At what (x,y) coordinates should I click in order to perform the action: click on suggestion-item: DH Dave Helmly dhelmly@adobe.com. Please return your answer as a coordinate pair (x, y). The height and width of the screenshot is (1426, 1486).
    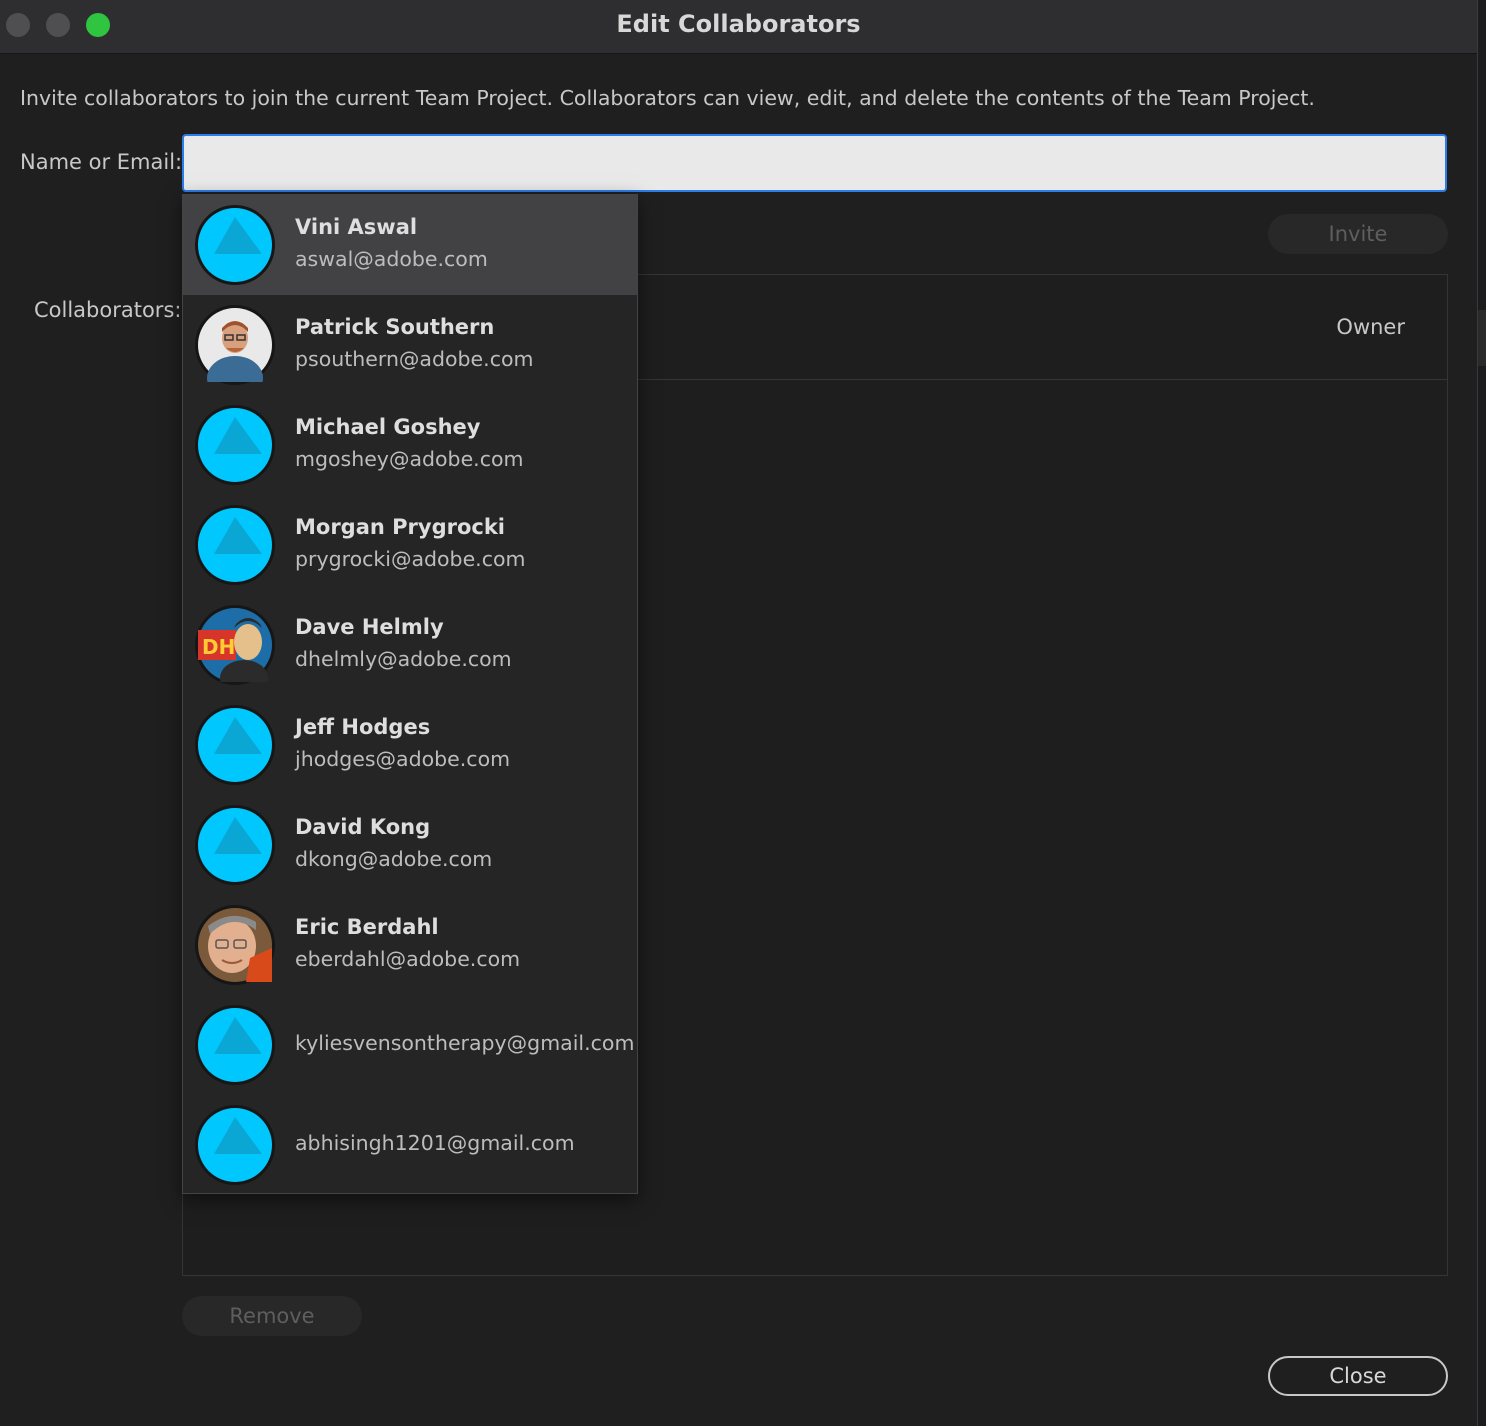
    Looking at the image, I should click on (410, 645).